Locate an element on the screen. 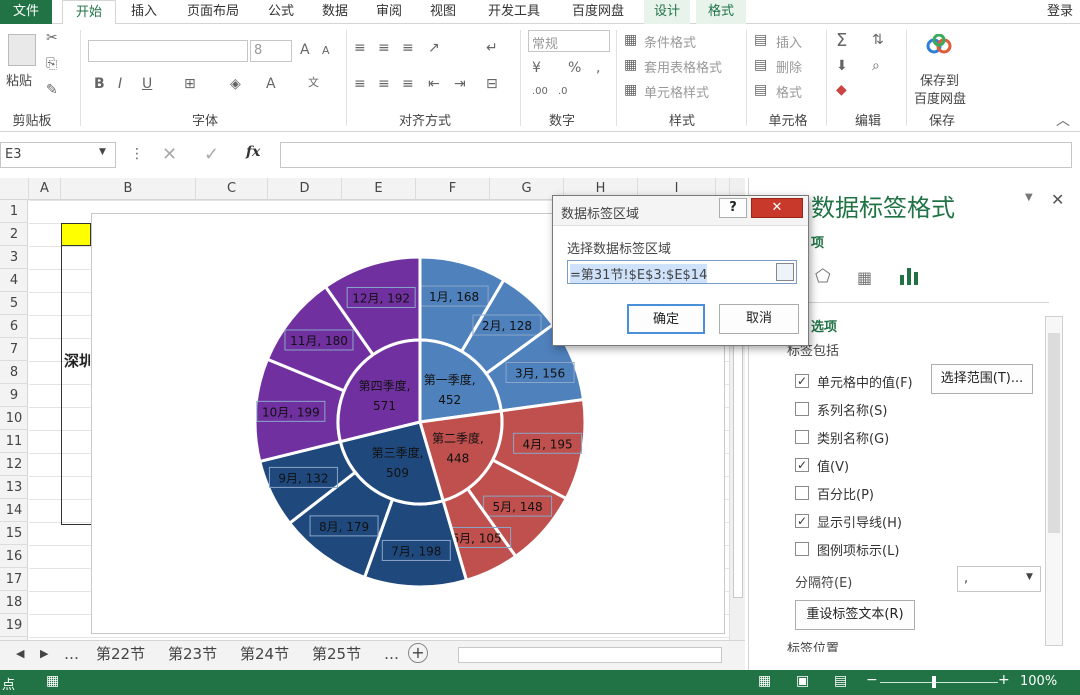 The image size is (1080, 695). month-data-label: 12月, 192 is located at coordinates (381, 298).